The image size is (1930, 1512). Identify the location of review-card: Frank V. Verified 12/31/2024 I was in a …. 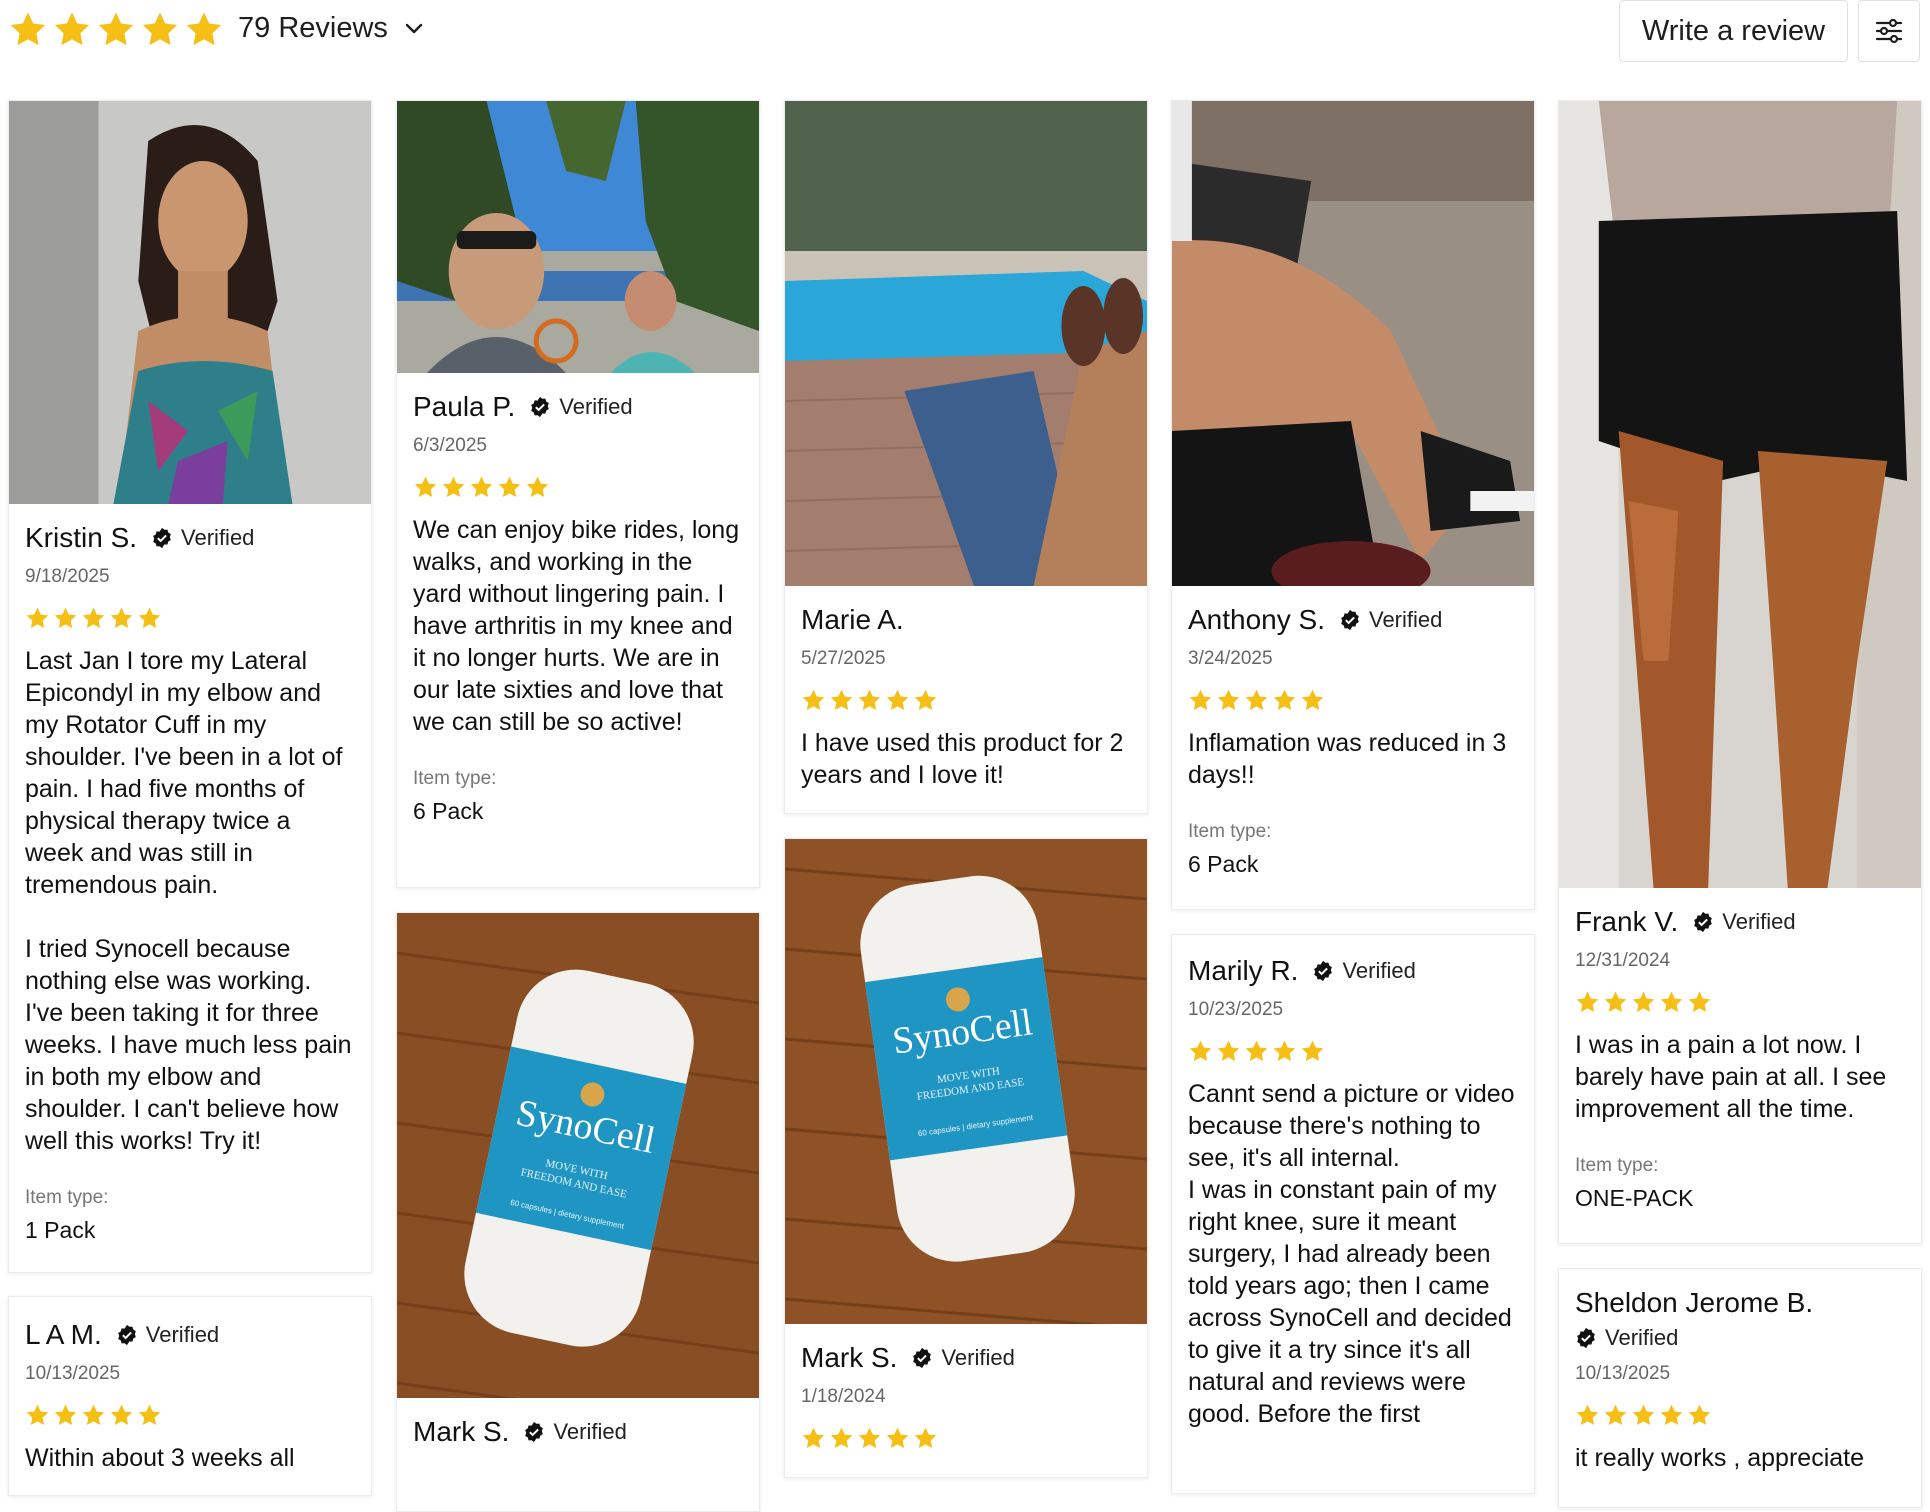
(1740, 672).